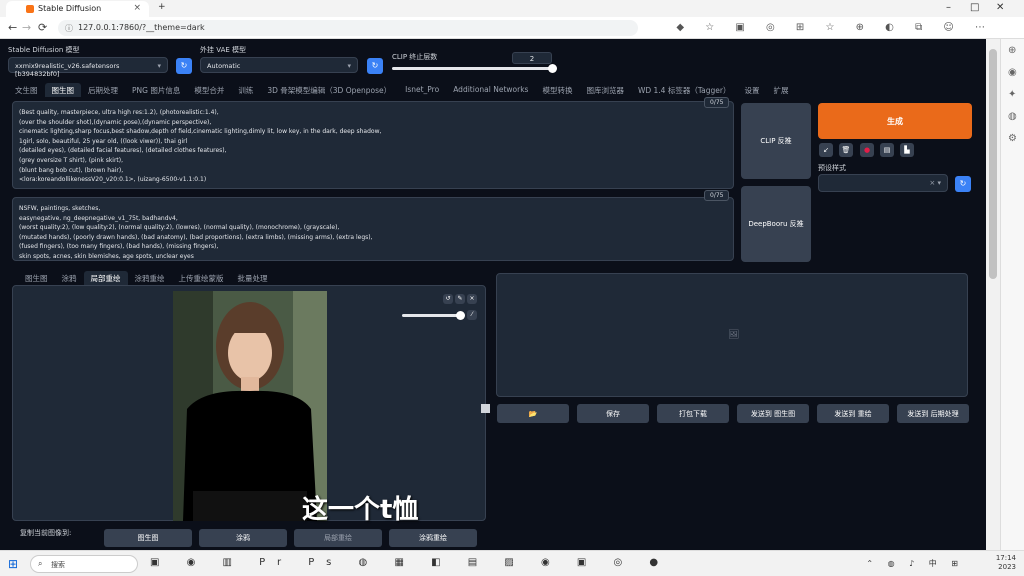 The height and width of the screenshot is (576, 1024). I want to click on forward-icon: →, so click(26, 27).